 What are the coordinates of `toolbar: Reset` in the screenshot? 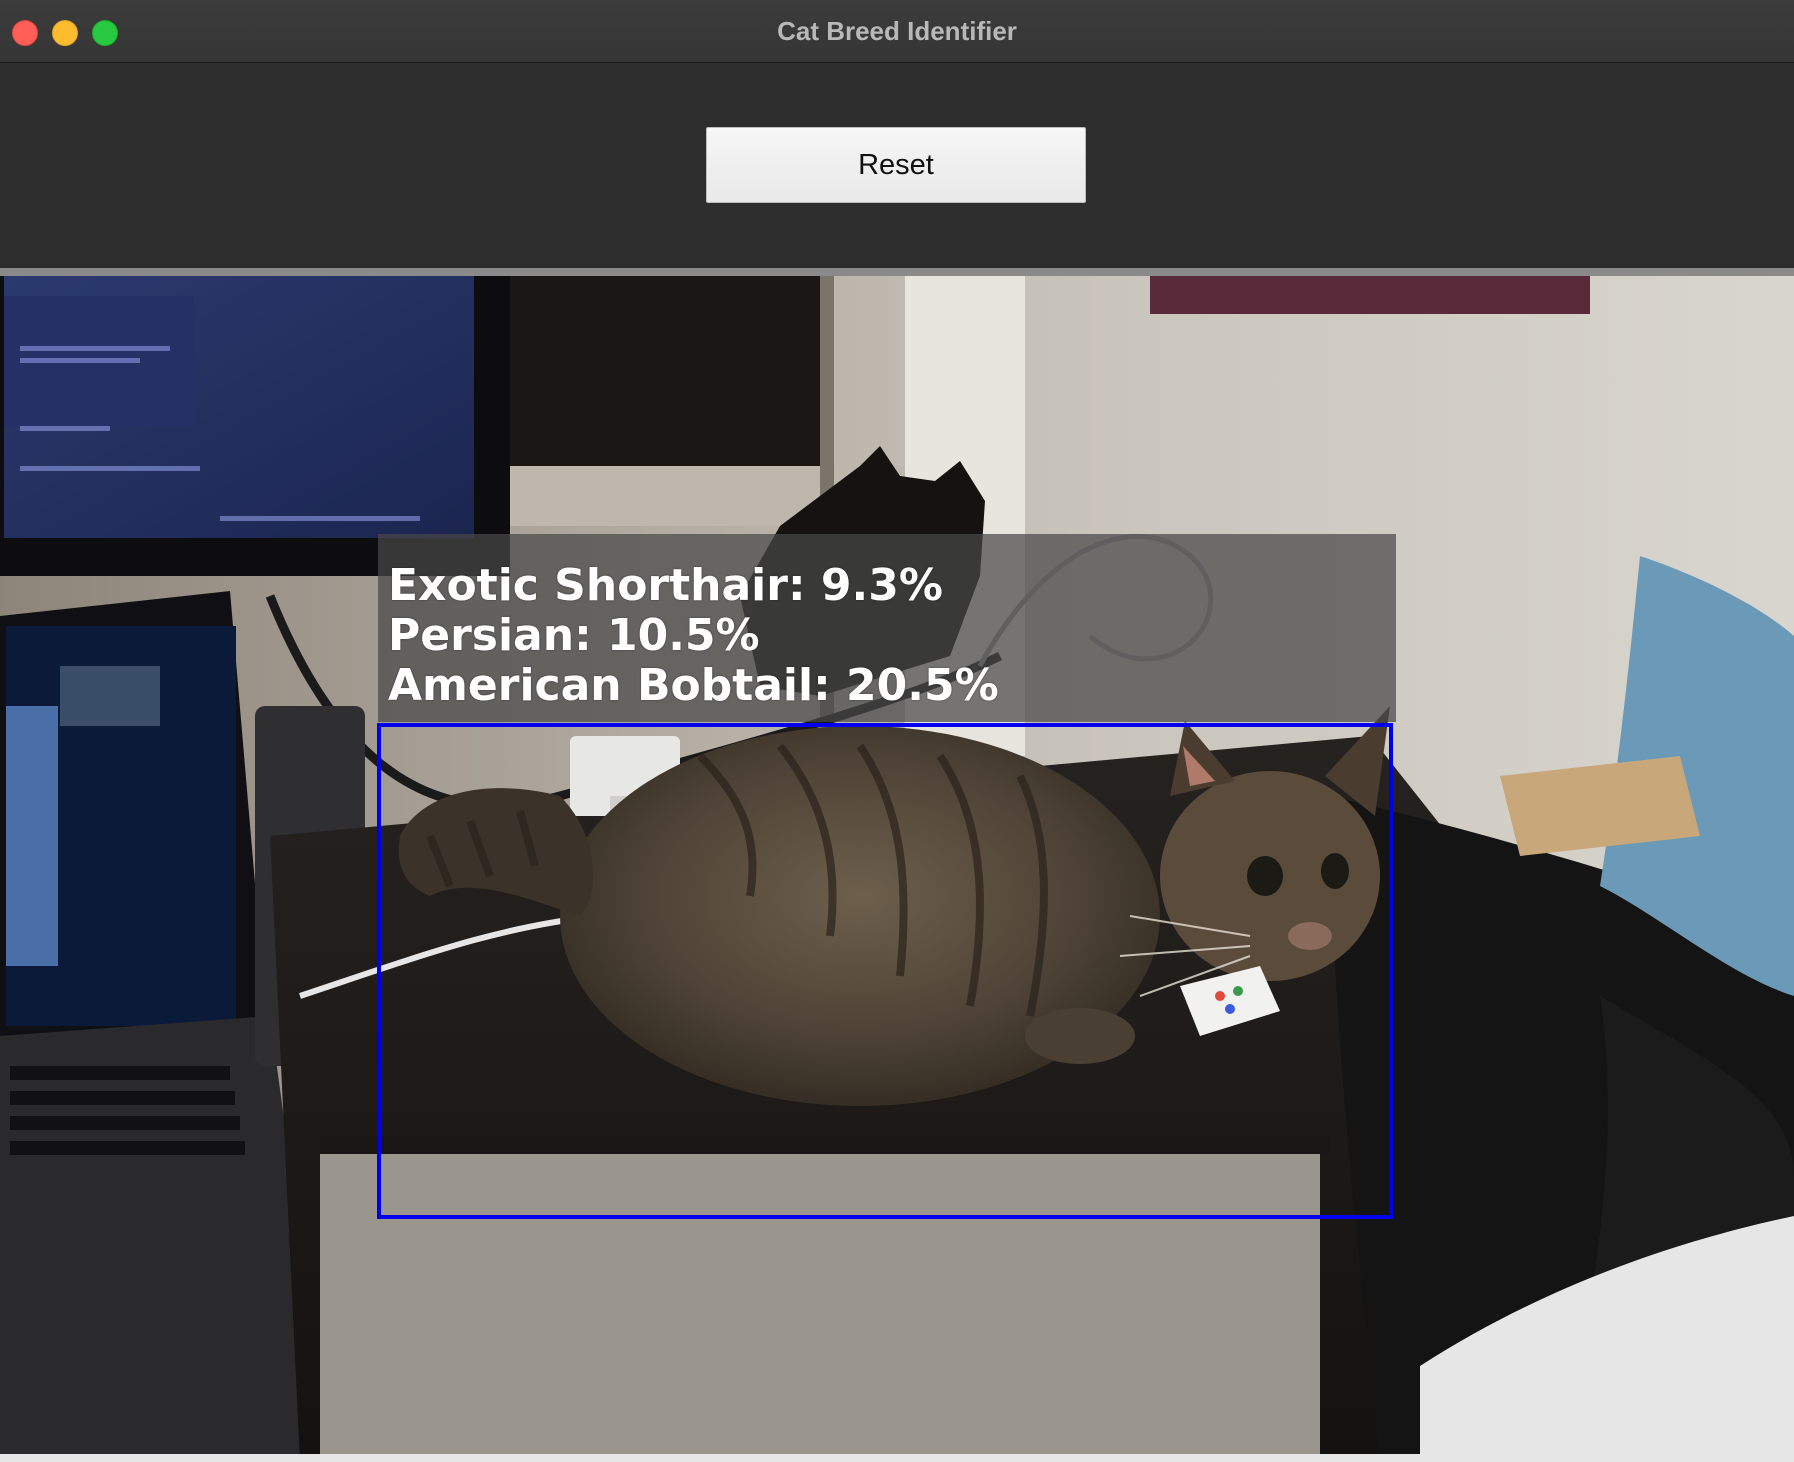 It's located at (897, 165).